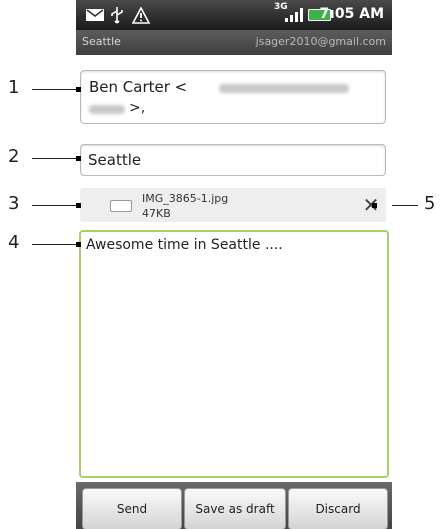  What do you see at coordinates (338, 508) in the screenshot?
I see `discard-button: Discard` at bounding box center [338, 508].